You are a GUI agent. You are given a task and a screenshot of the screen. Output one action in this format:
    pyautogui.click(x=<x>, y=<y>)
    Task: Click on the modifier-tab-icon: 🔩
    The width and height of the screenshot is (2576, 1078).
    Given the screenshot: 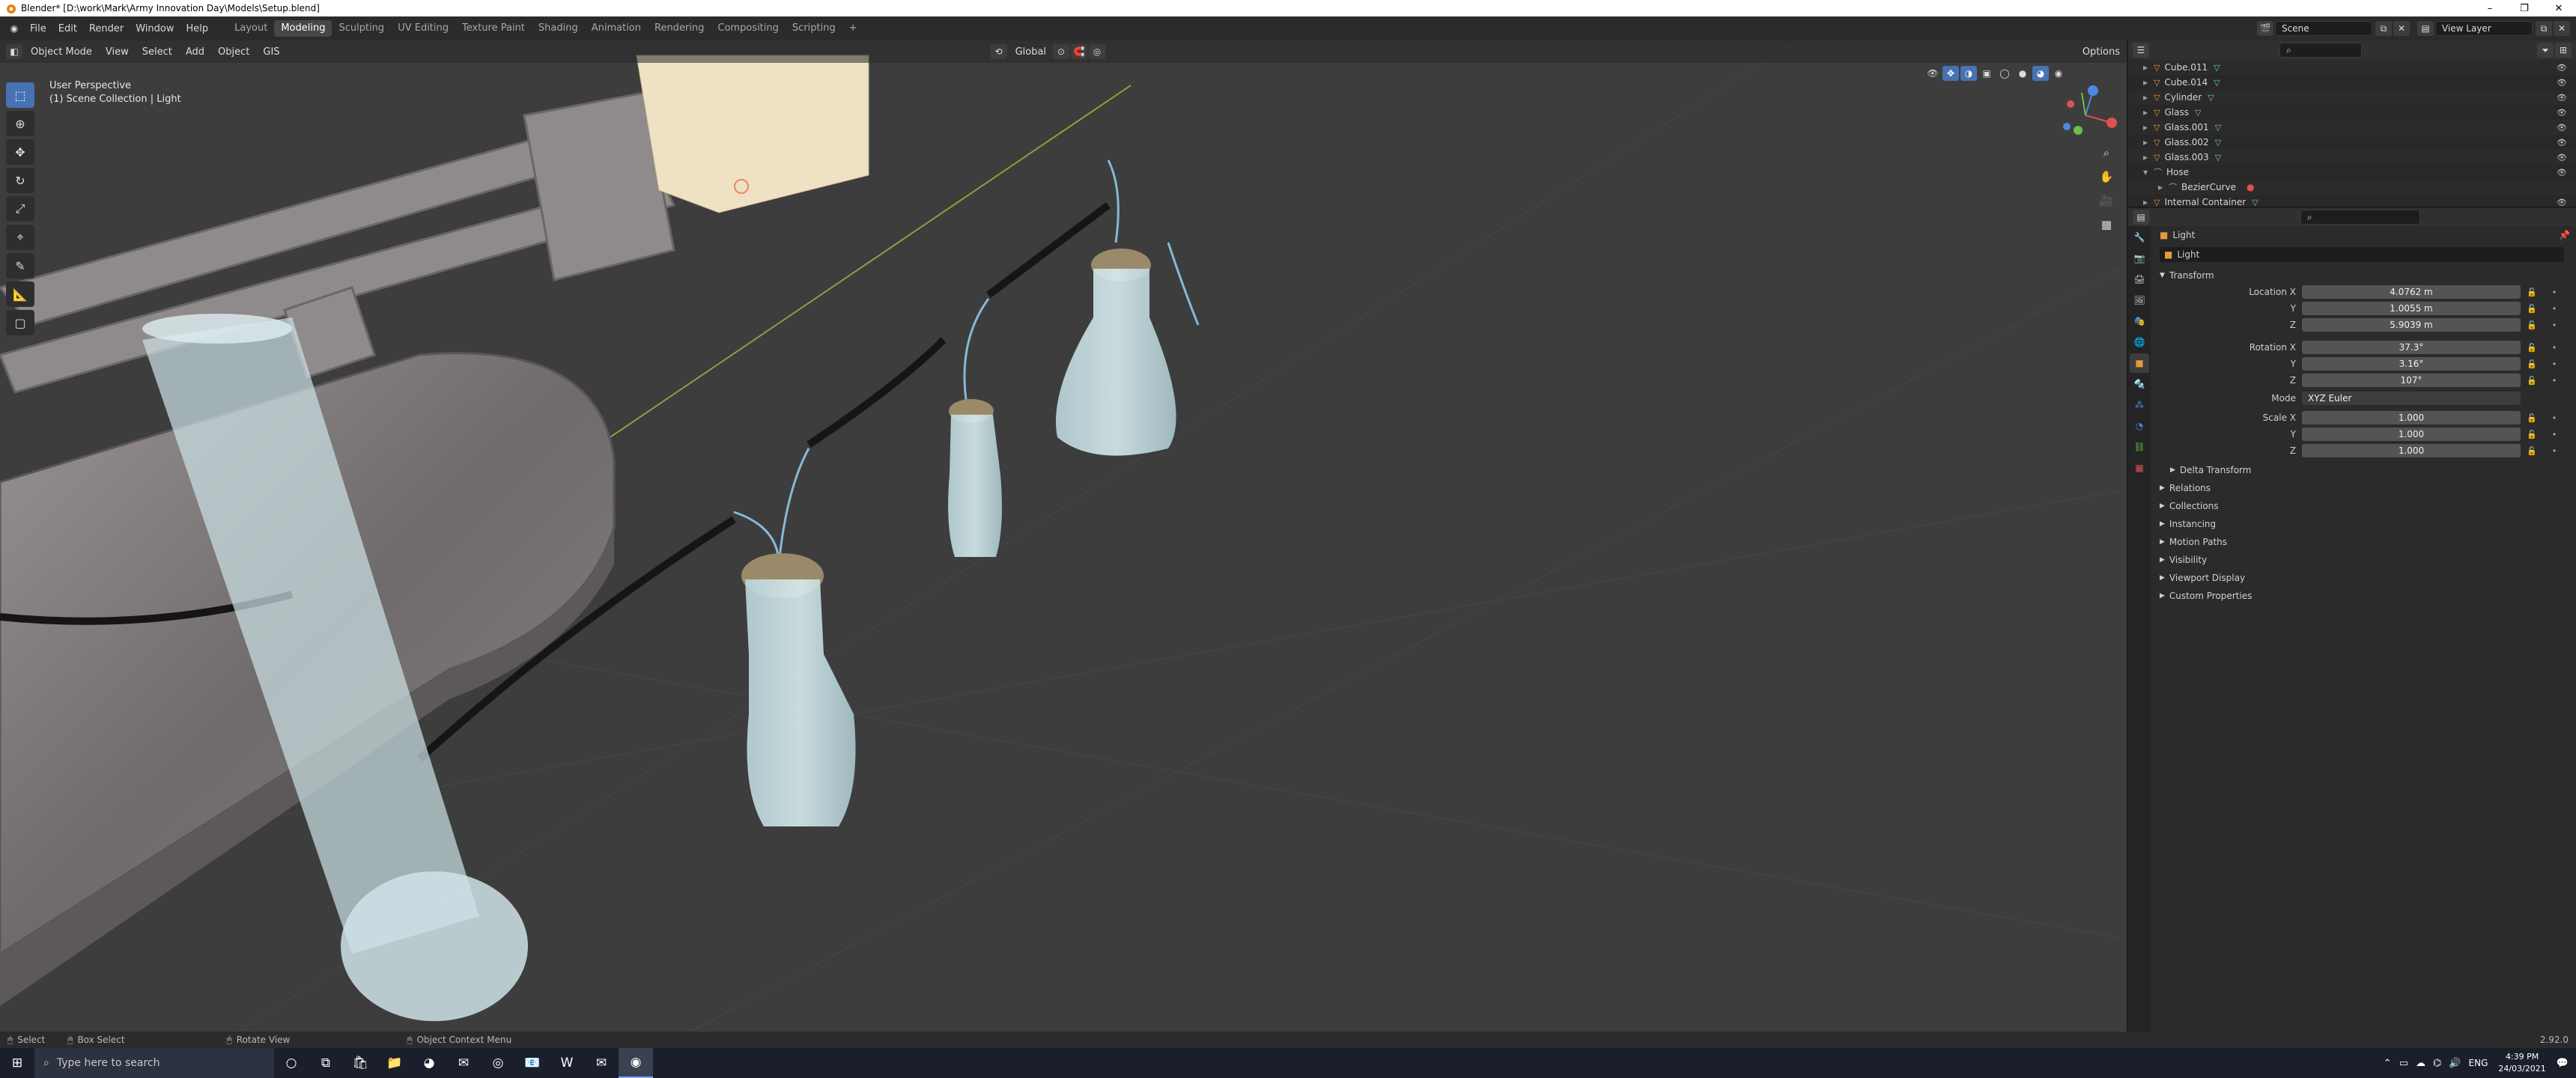 What is the action you would take?
    pyautogui.click(x=2139, y=384)
    